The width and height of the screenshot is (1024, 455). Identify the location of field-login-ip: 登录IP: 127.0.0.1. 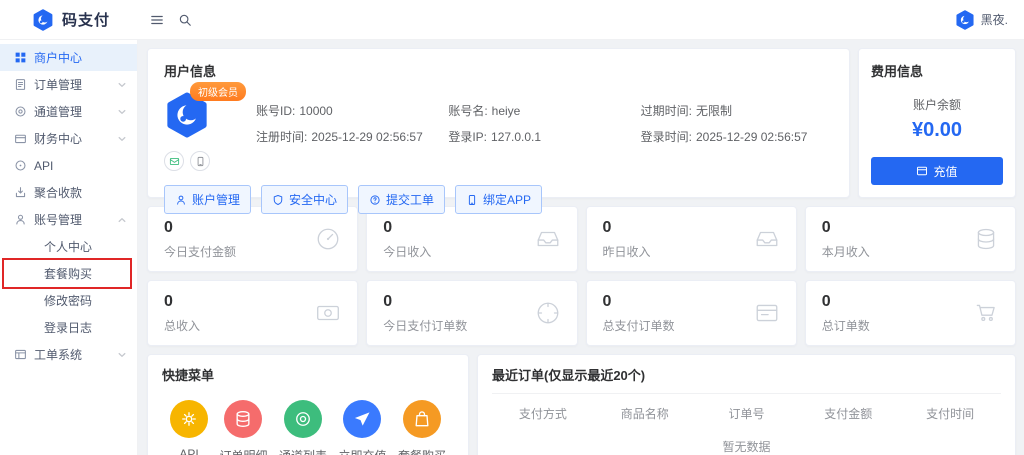
(495, 137).